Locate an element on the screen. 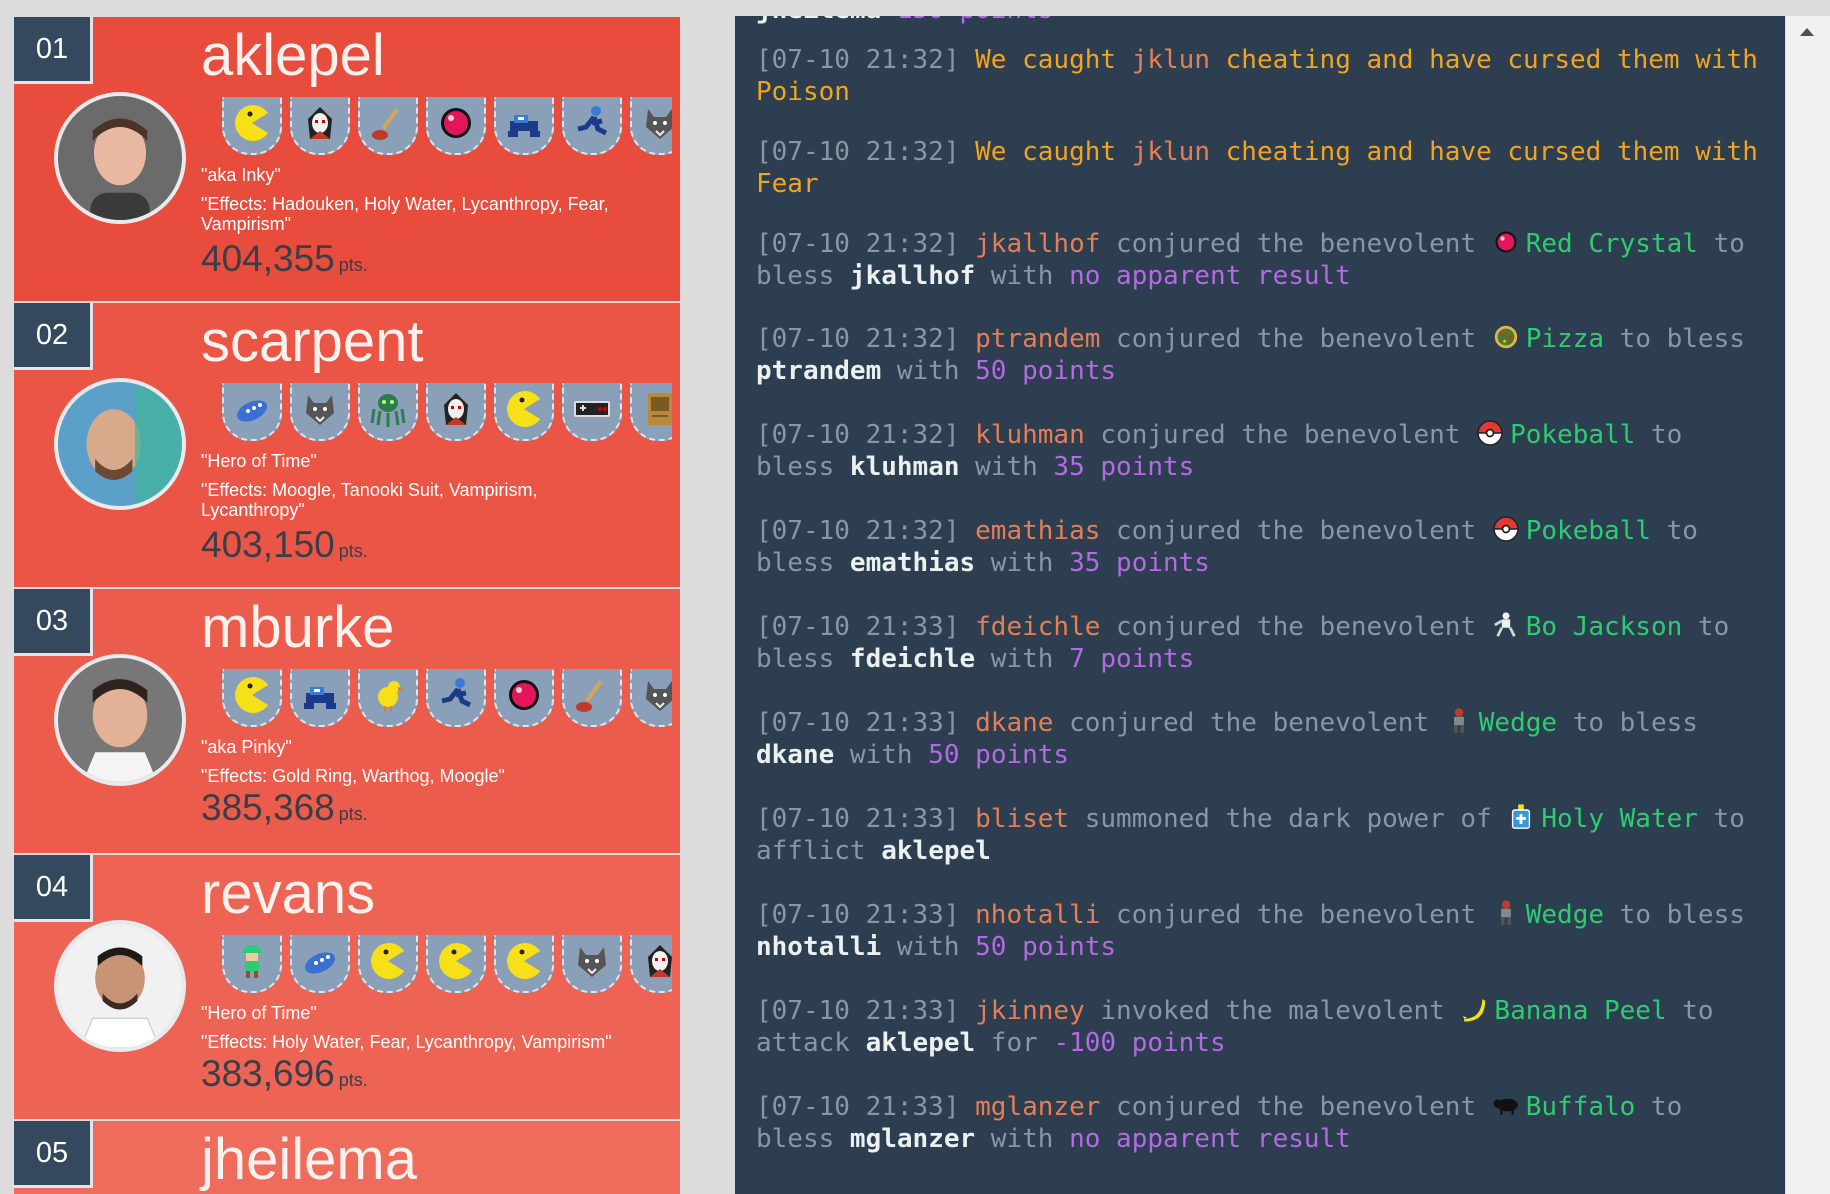  scrollbar is located at coordinates (1808, 605).